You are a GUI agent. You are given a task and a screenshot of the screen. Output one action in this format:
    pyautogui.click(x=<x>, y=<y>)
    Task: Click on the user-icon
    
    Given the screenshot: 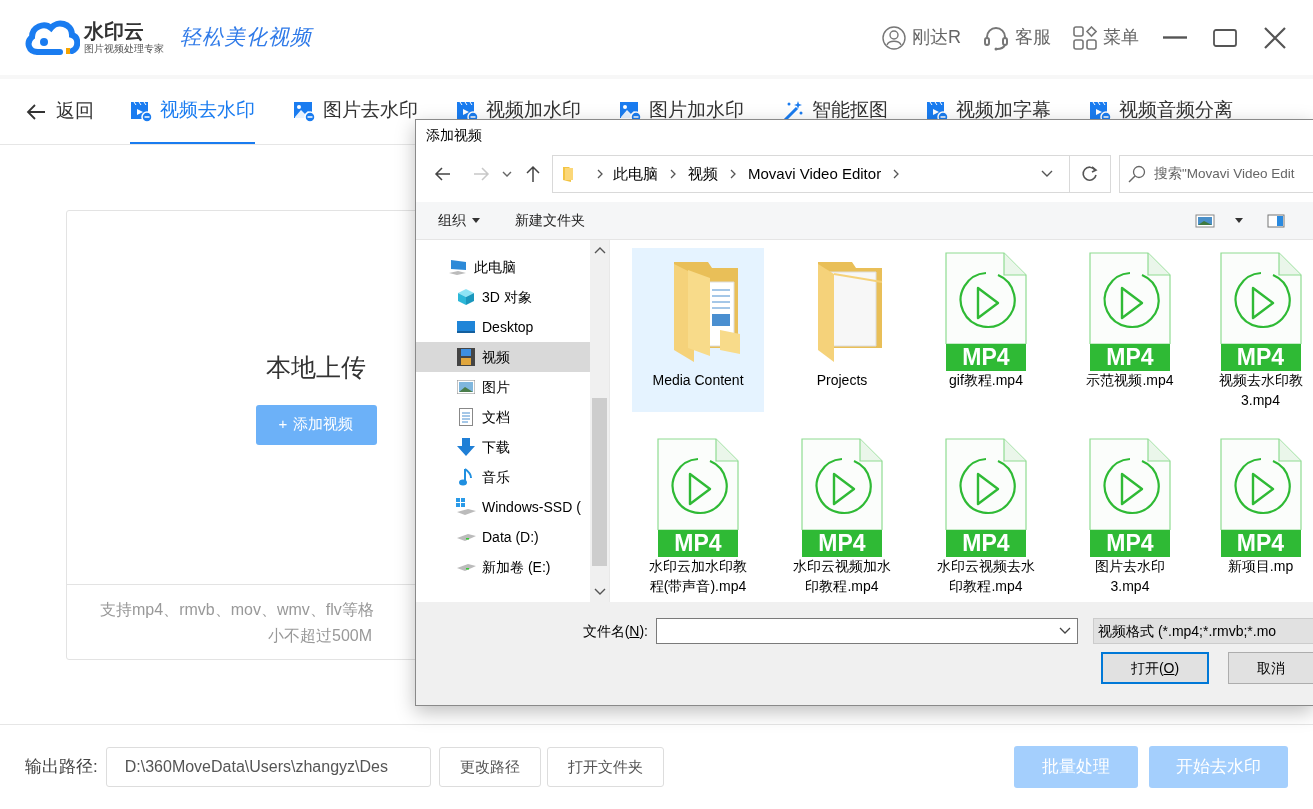 What is the action you would take?
    pyautogui.click(x=894, y=37)
    